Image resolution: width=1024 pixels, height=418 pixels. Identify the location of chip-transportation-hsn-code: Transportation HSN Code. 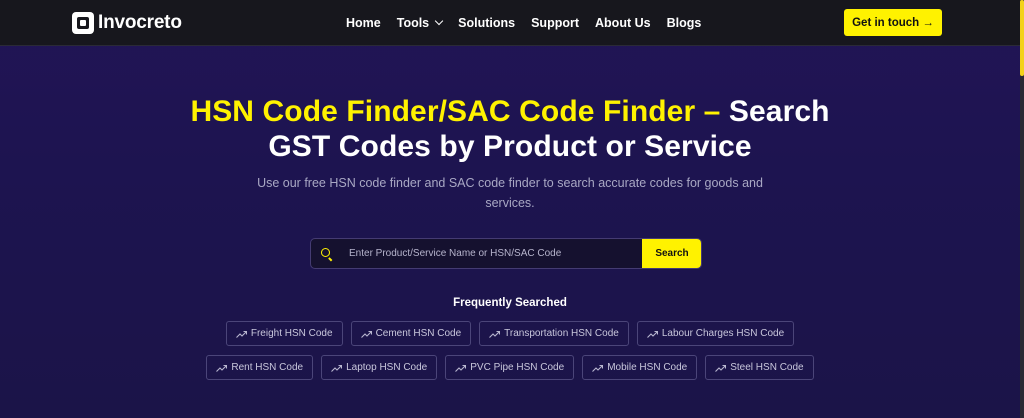
(554, 333).